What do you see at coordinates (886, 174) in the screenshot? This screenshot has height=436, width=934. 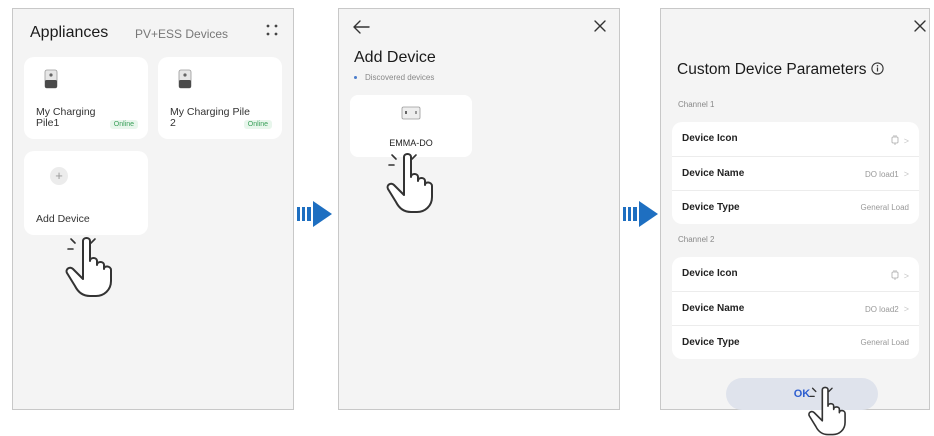 I see `row-value: DO load1 >` at bounding box center [886, 174].